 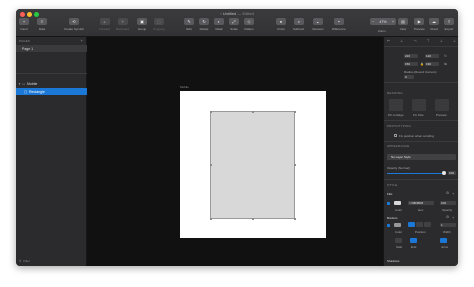 What do you see at coordinates (419, 105) in the screenshot?
I see `resizing-fix-size` at bounding box center [419, 105].